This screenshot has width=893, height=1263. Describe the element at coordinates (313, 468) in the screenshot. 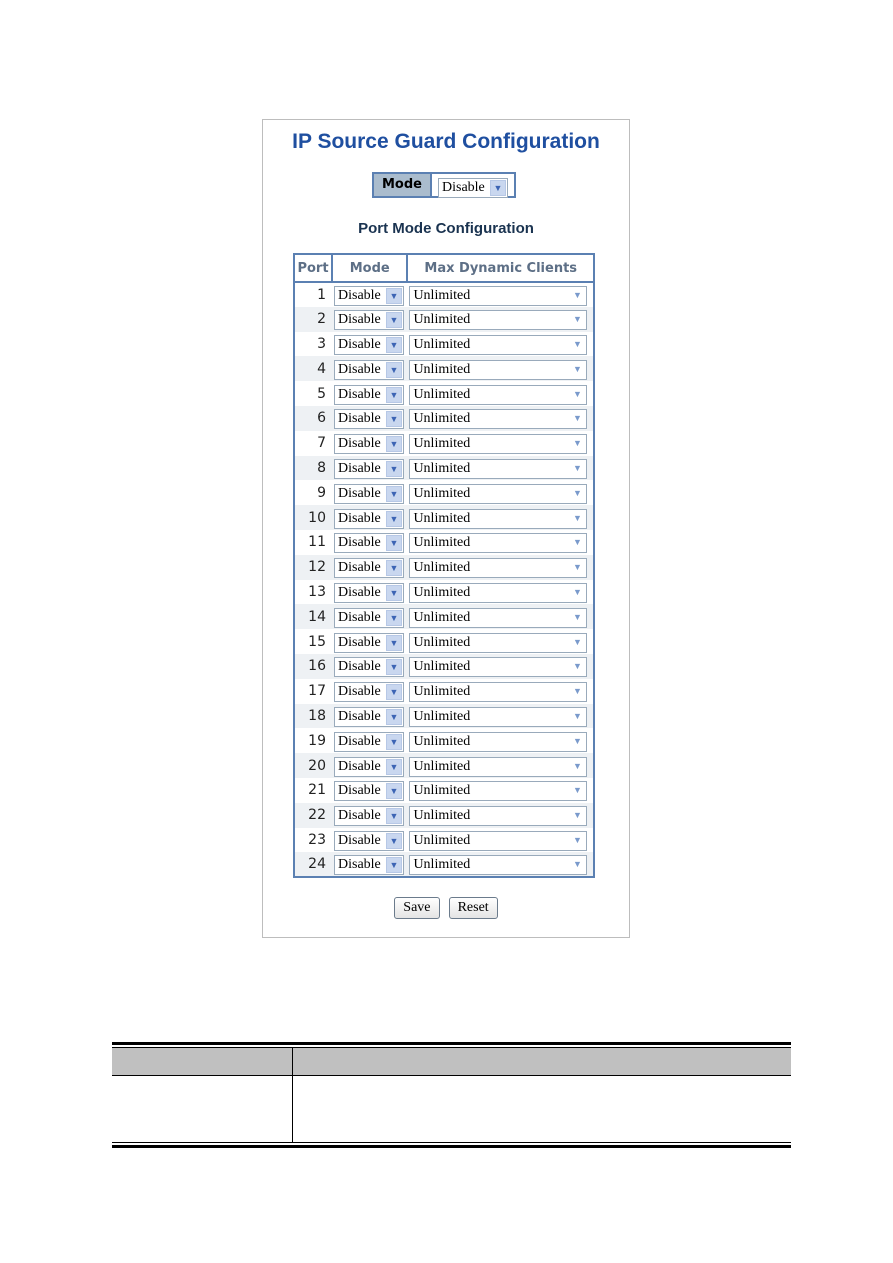

I see `port-number: 8` at that location.